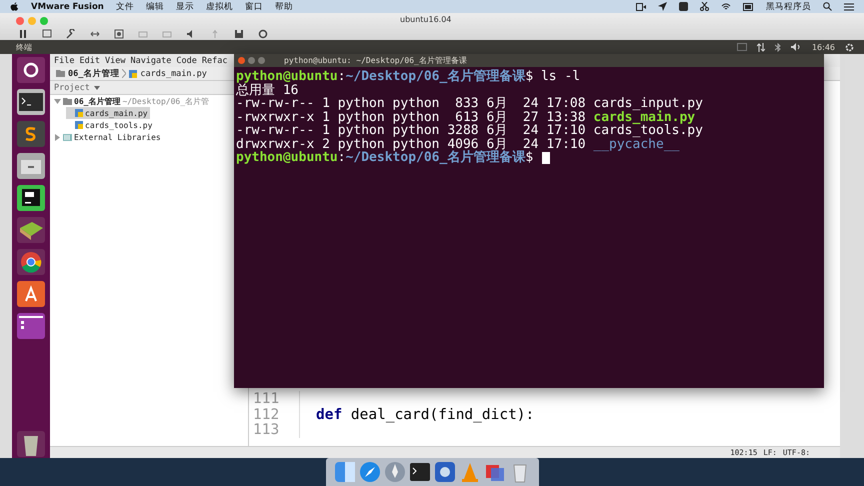  I want to click on network-icon, so click(760, 47).